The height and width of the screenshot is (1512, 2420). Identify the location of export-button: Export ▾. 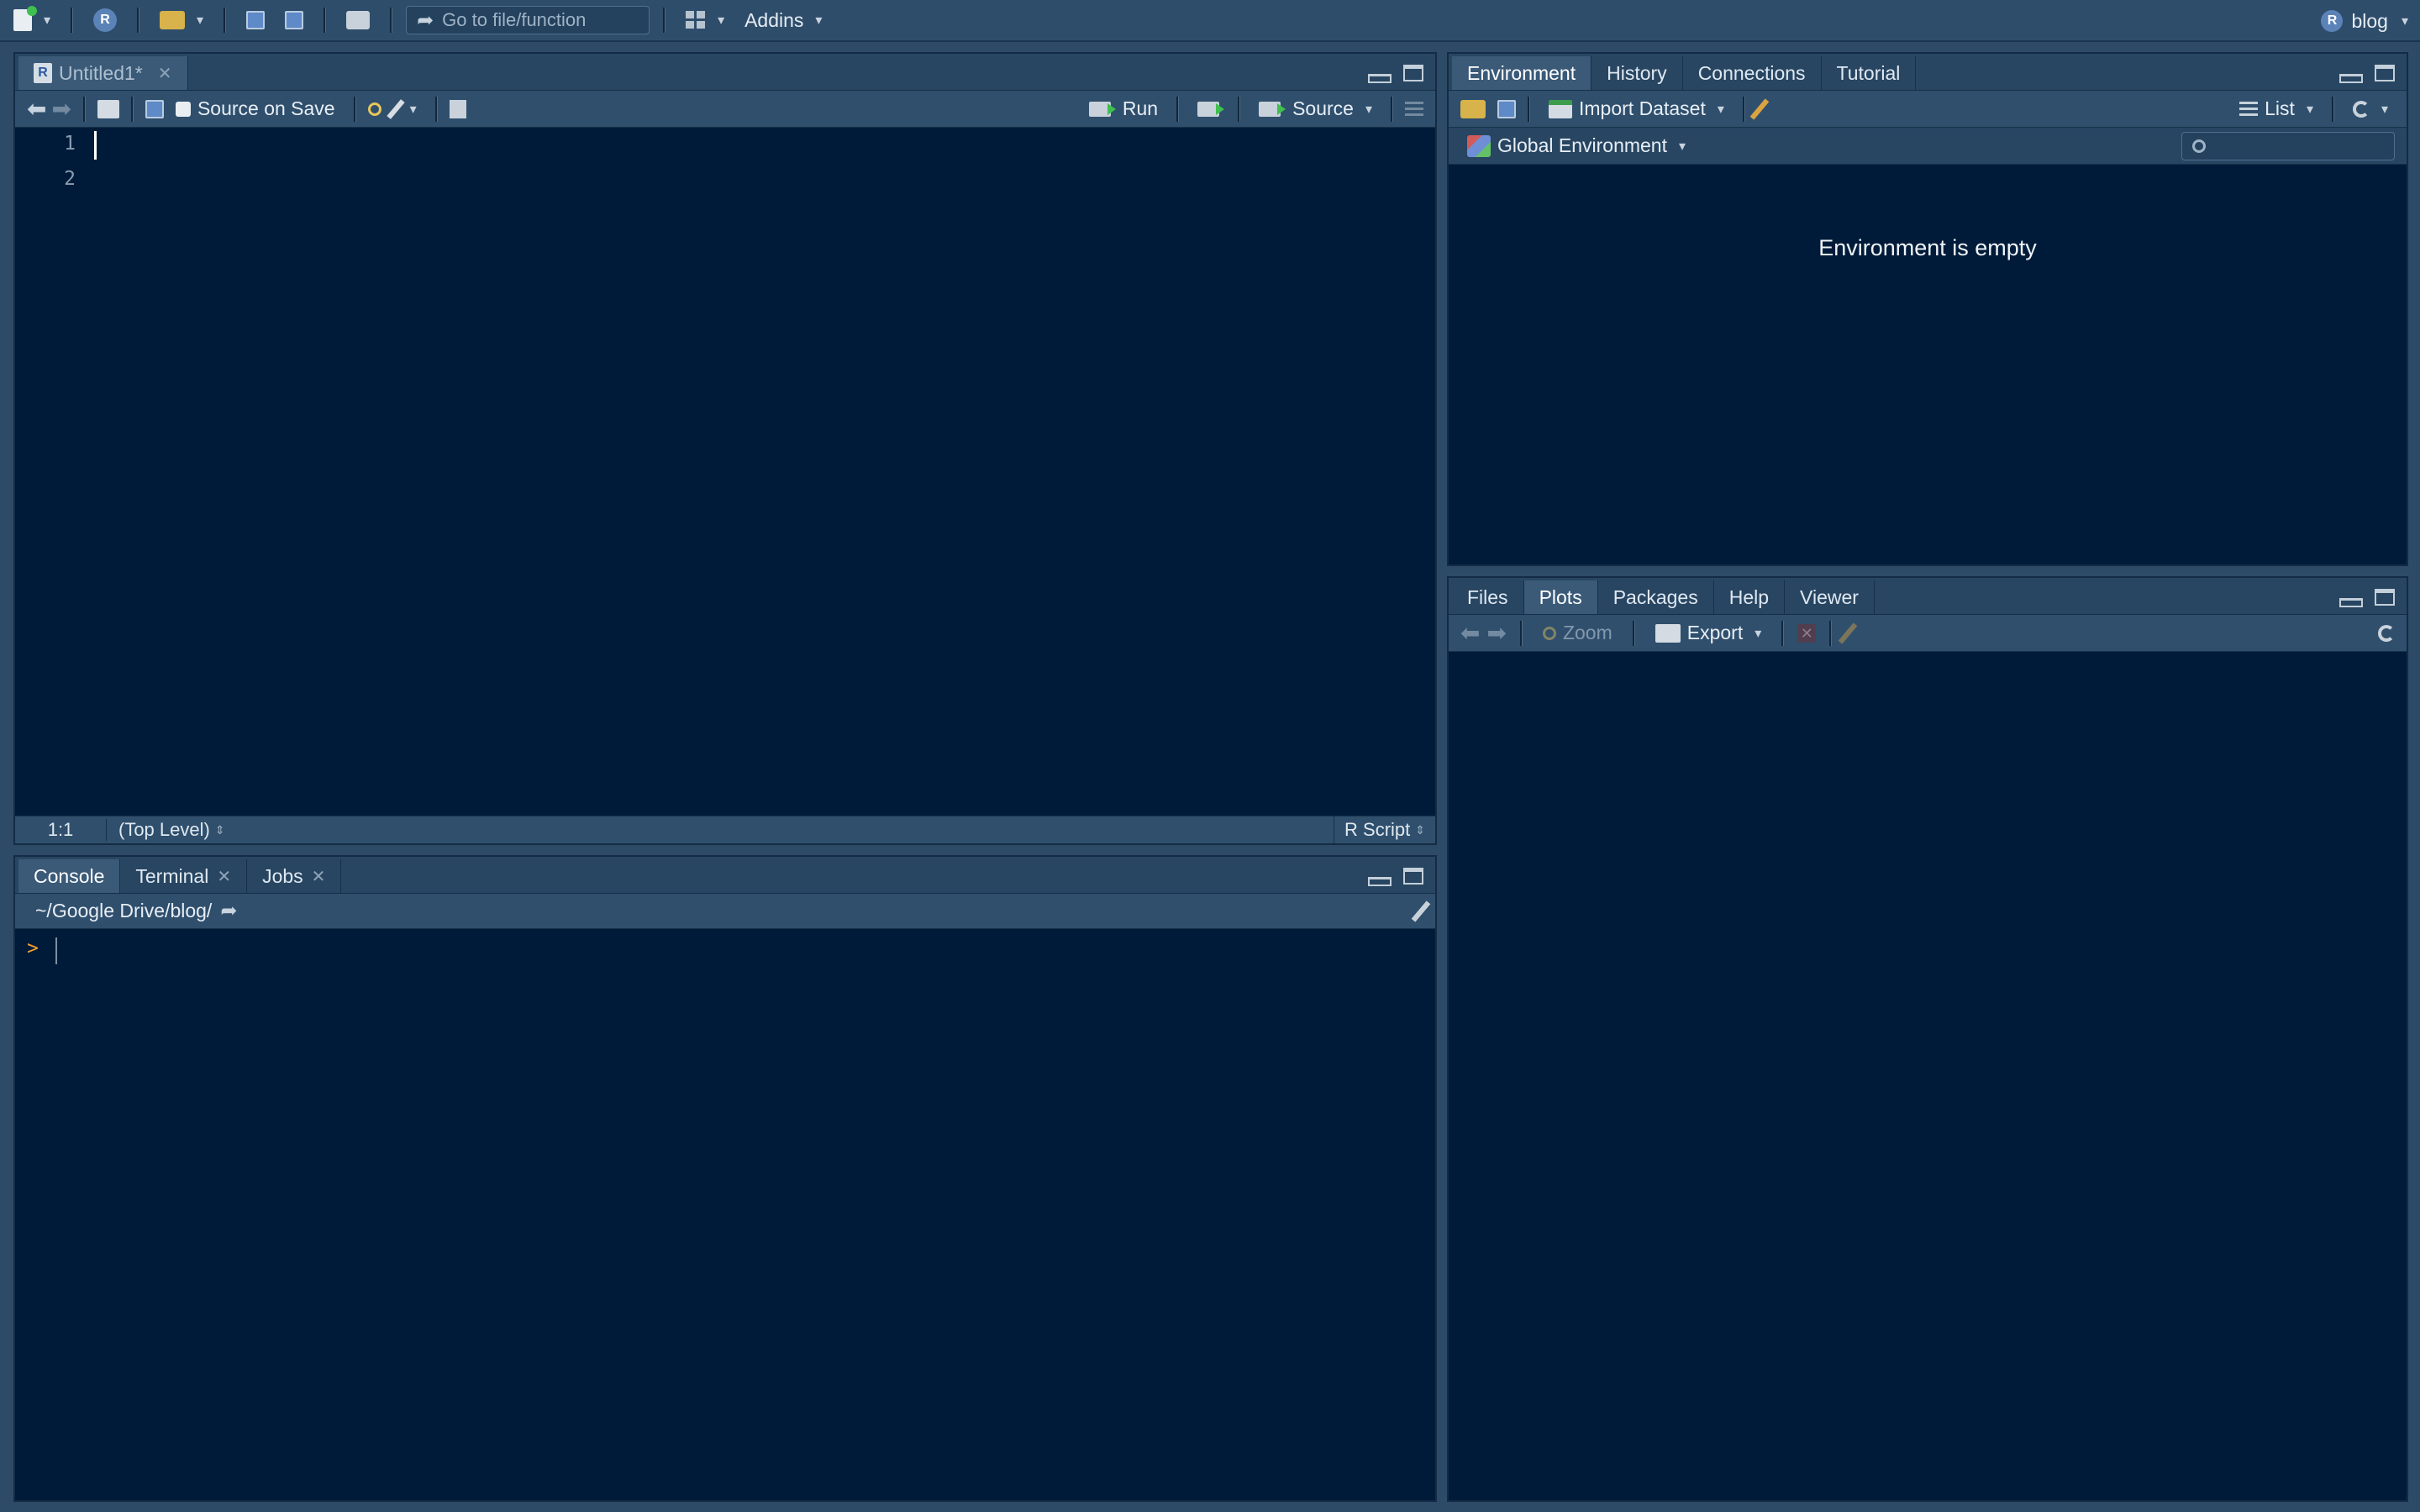
(1709, 633).